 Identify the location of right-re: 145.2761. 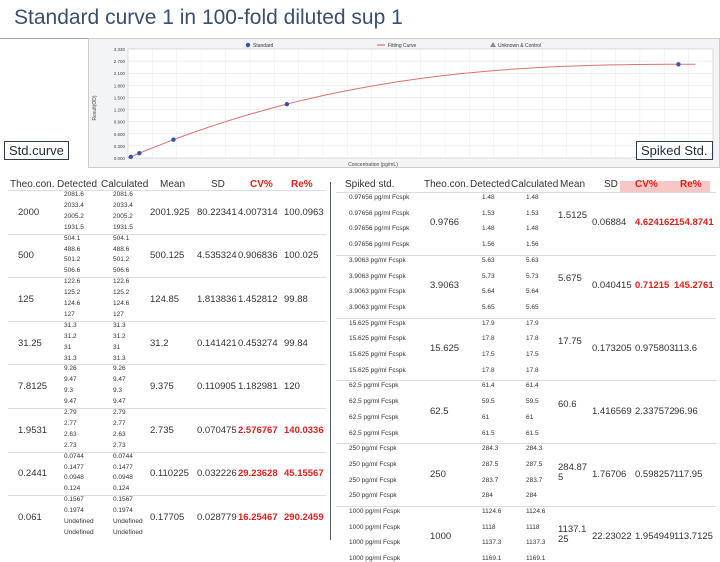
(694, 286).